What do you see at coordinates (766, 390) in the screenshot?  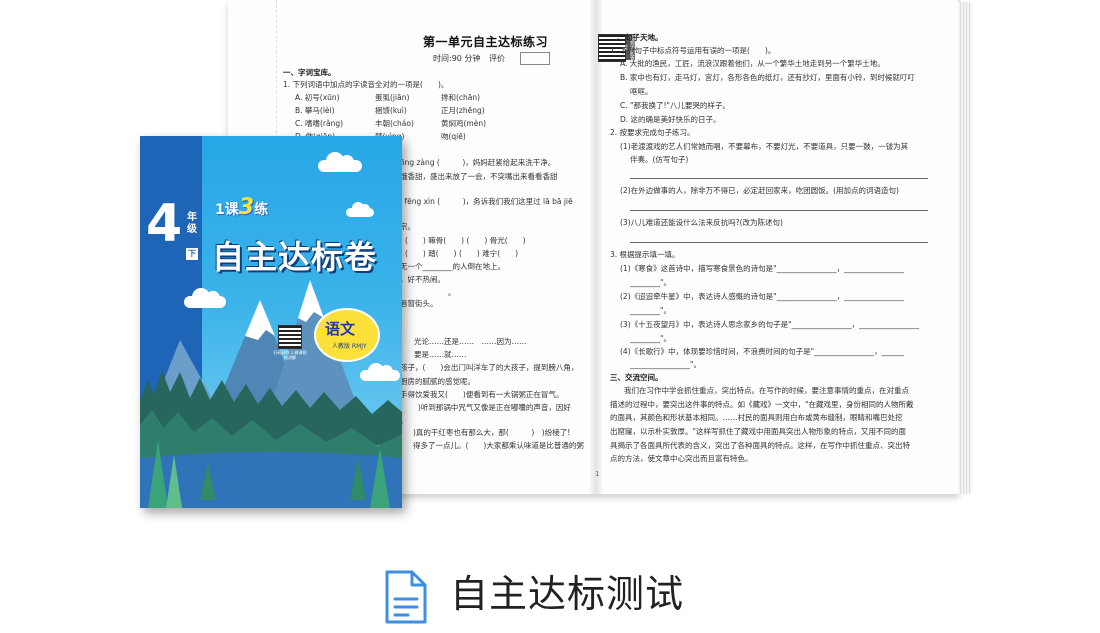 I see `paragraph-line: 我们在习作中学会抓住重点，突出特点。在写作的时候，要注意事情的重点，在对重点` at bounding box center [766, 390].